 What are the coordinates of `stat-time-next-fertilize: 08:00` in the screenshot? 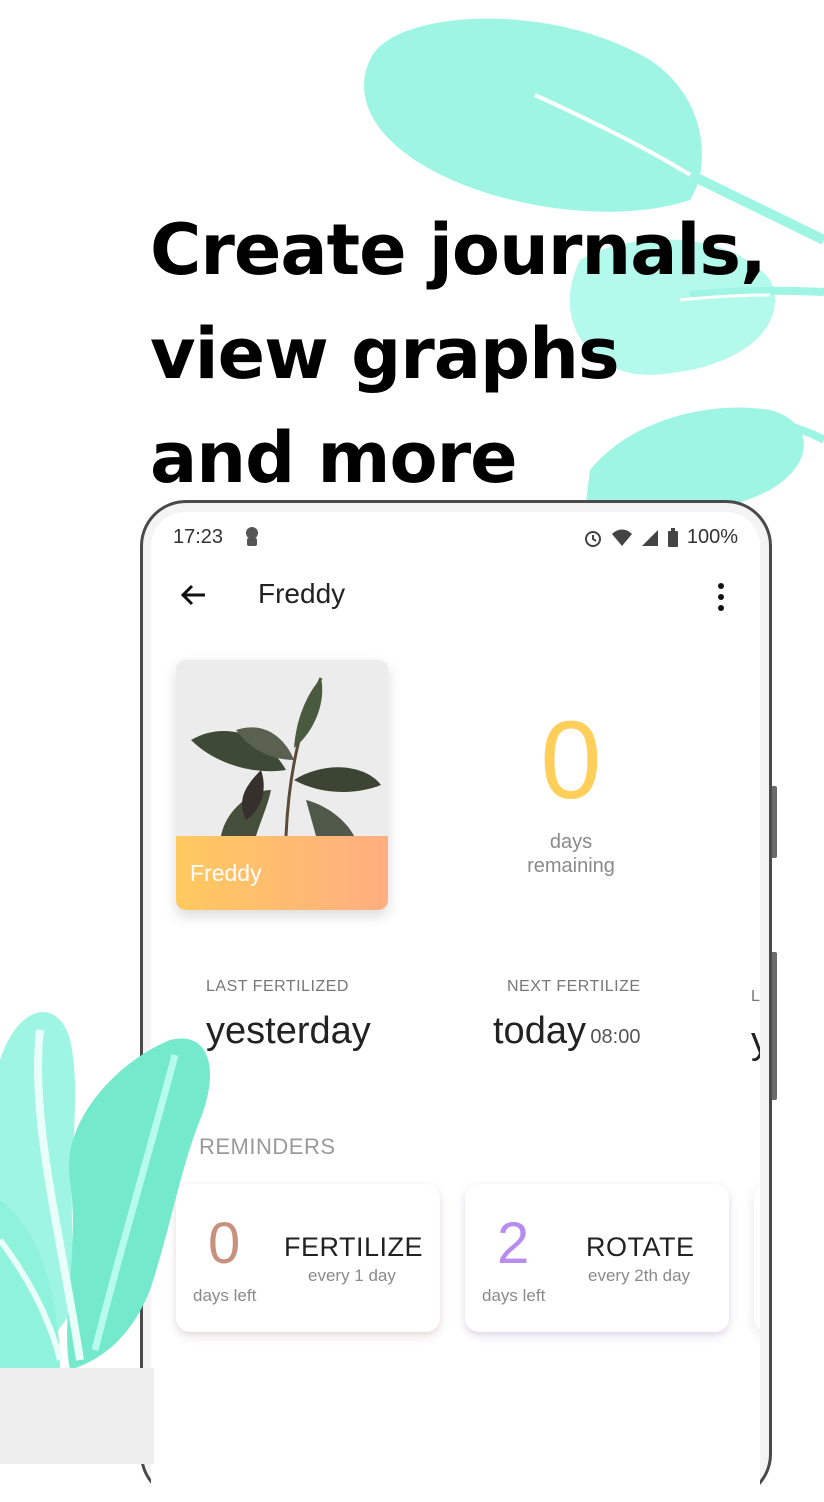 It's located at (615, 1037).